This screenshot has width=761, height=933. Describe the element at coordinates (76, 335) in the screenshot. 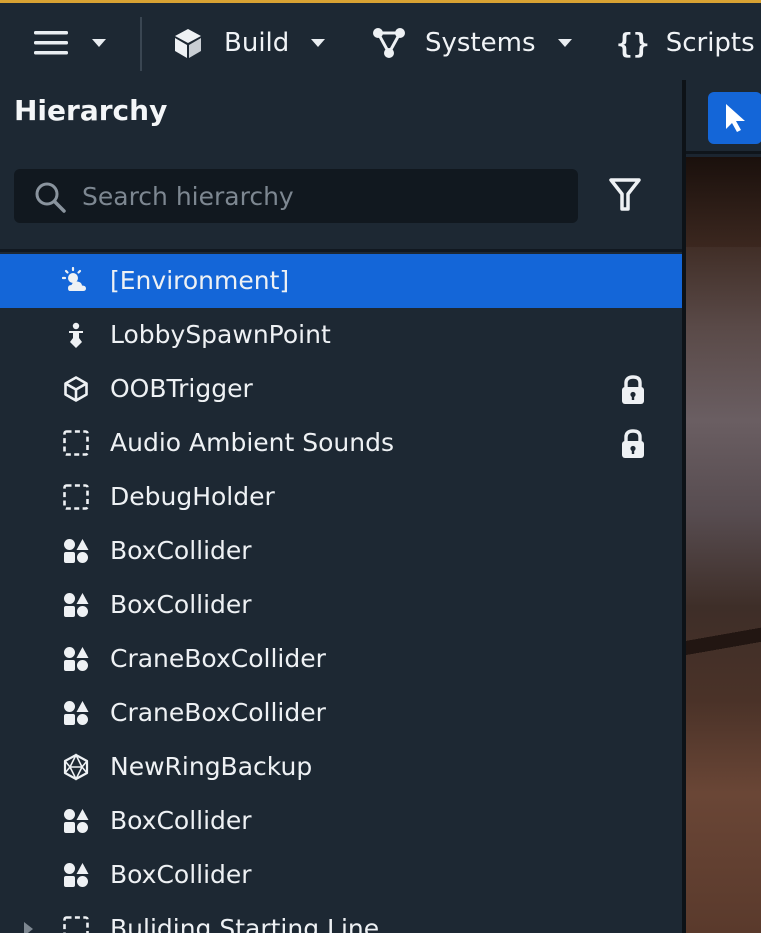

I see `spawn-point-icon` at that location.